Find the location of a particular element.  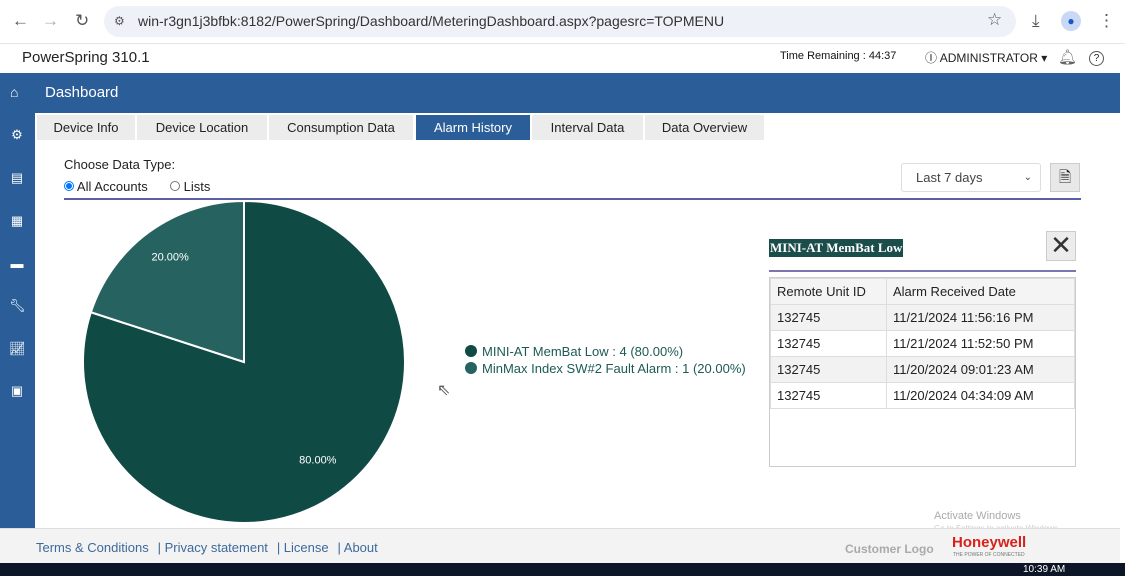

choose-data-type-label: Choose Data Type: is located at coordinates (120, 164).